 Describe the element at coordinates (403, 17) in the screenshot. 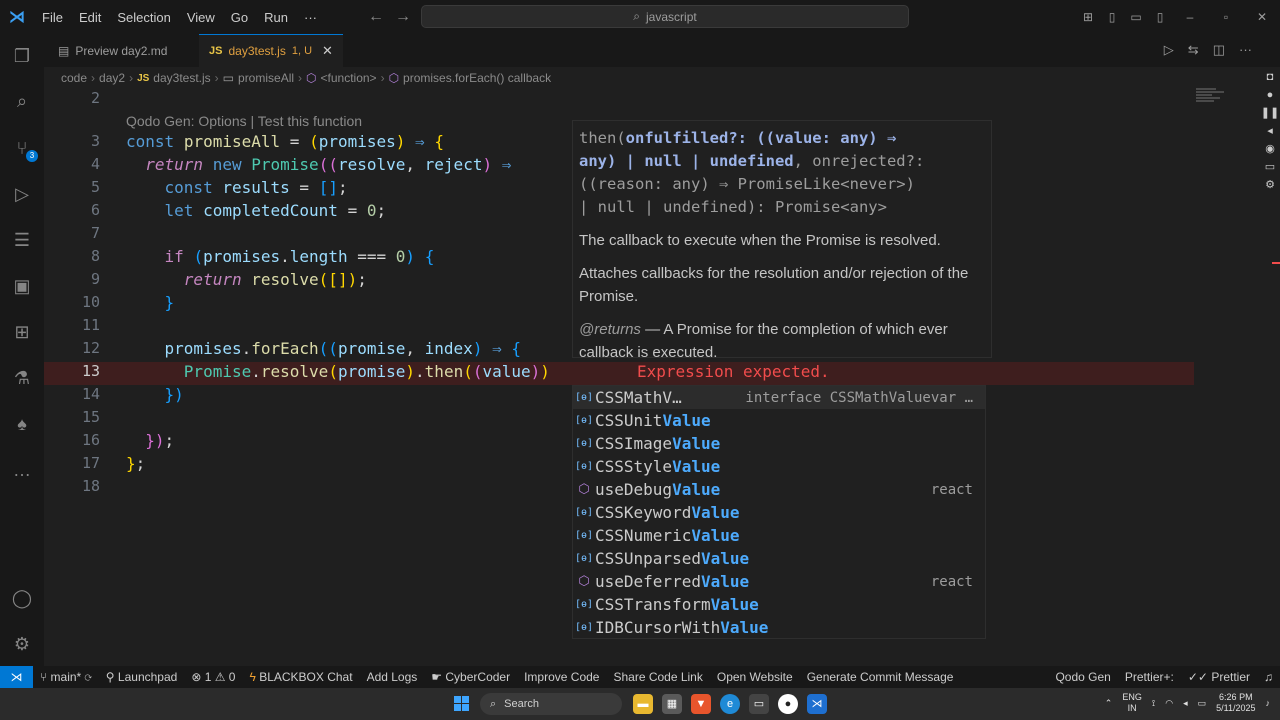

I see `forward-arrow-icon: →` at that location.